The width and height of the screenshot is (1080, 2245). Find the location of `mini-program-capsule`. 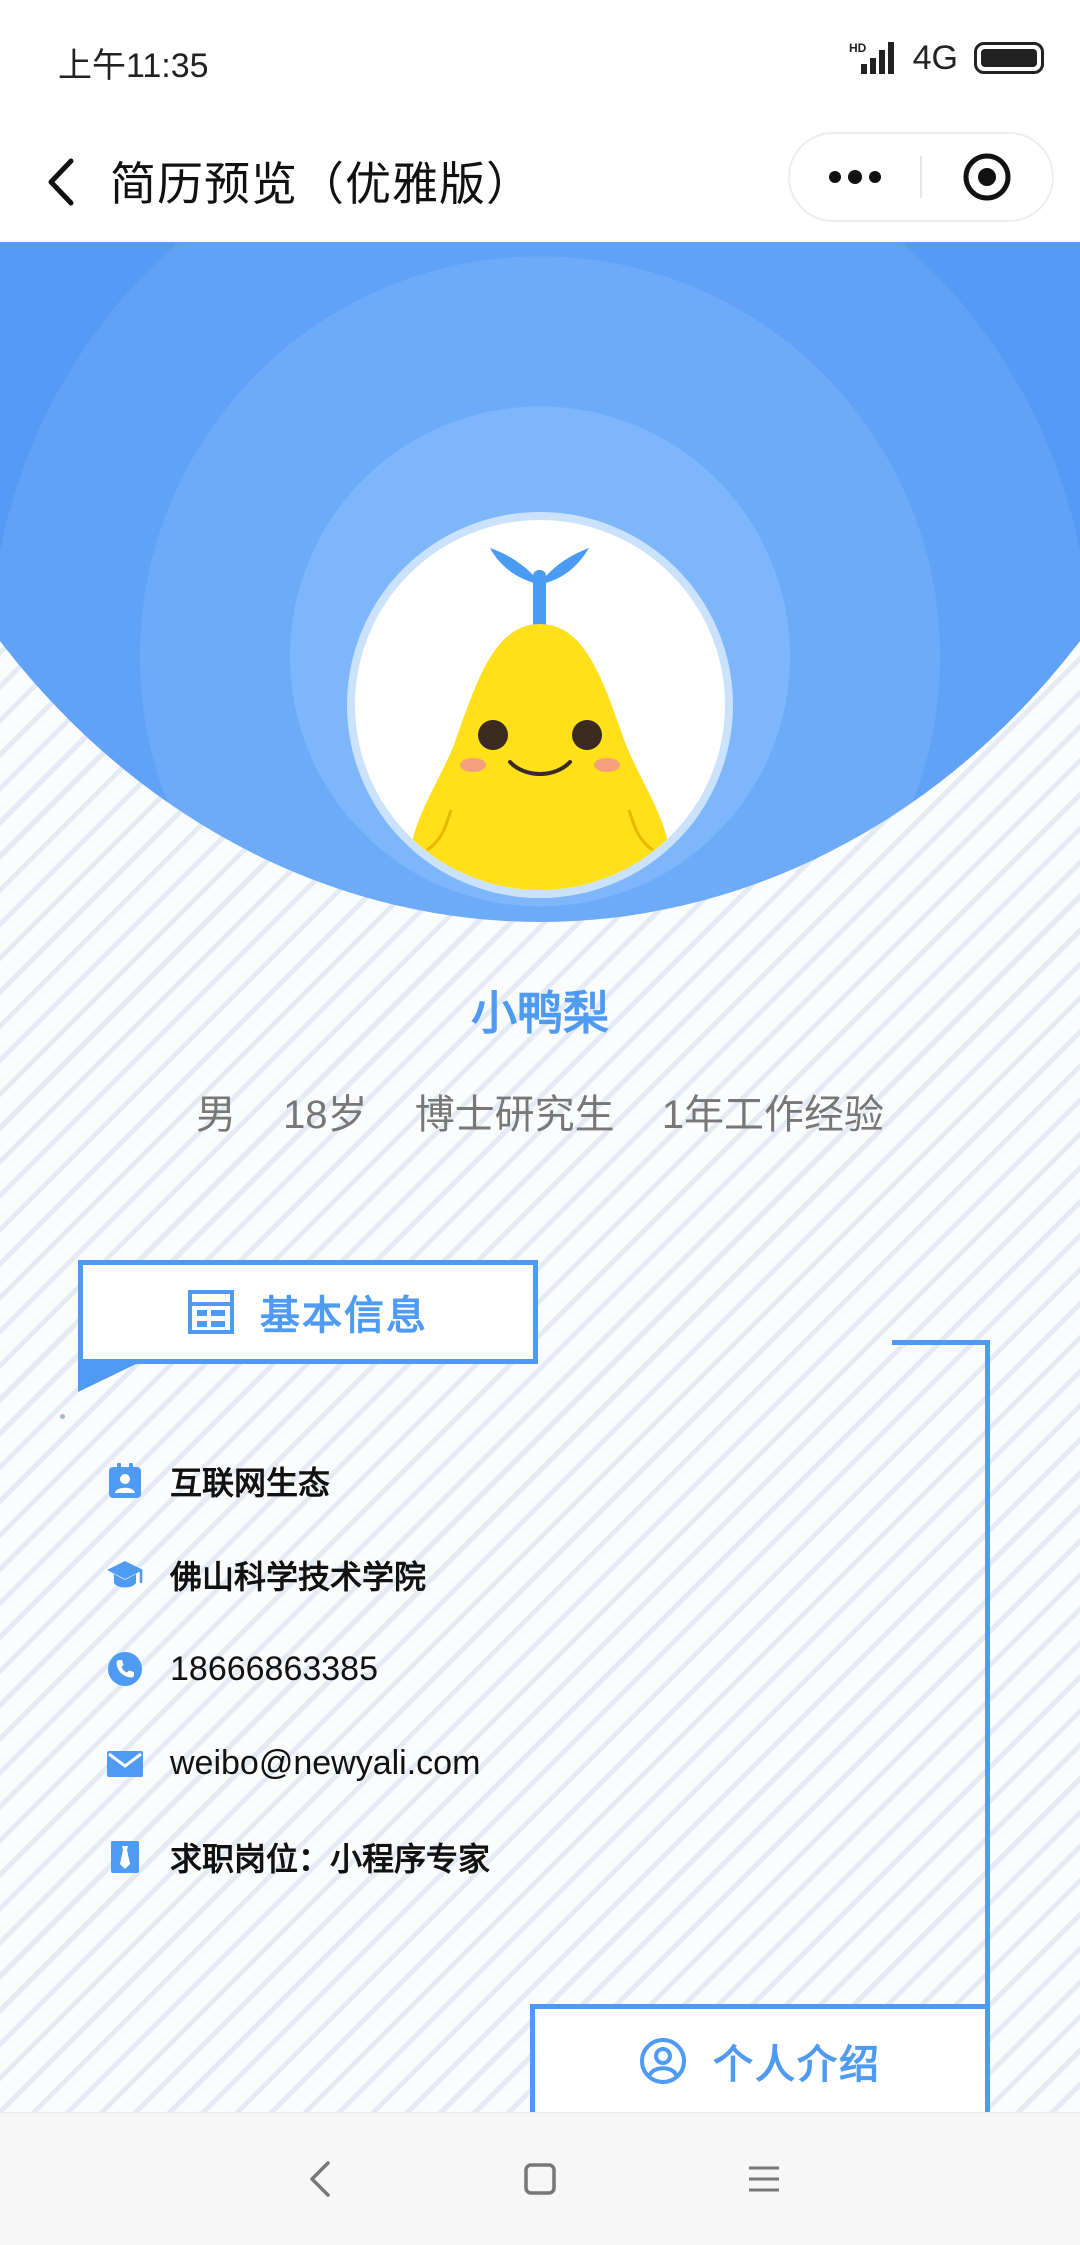

mini-program-capsule is located at coordinates (921, 177).